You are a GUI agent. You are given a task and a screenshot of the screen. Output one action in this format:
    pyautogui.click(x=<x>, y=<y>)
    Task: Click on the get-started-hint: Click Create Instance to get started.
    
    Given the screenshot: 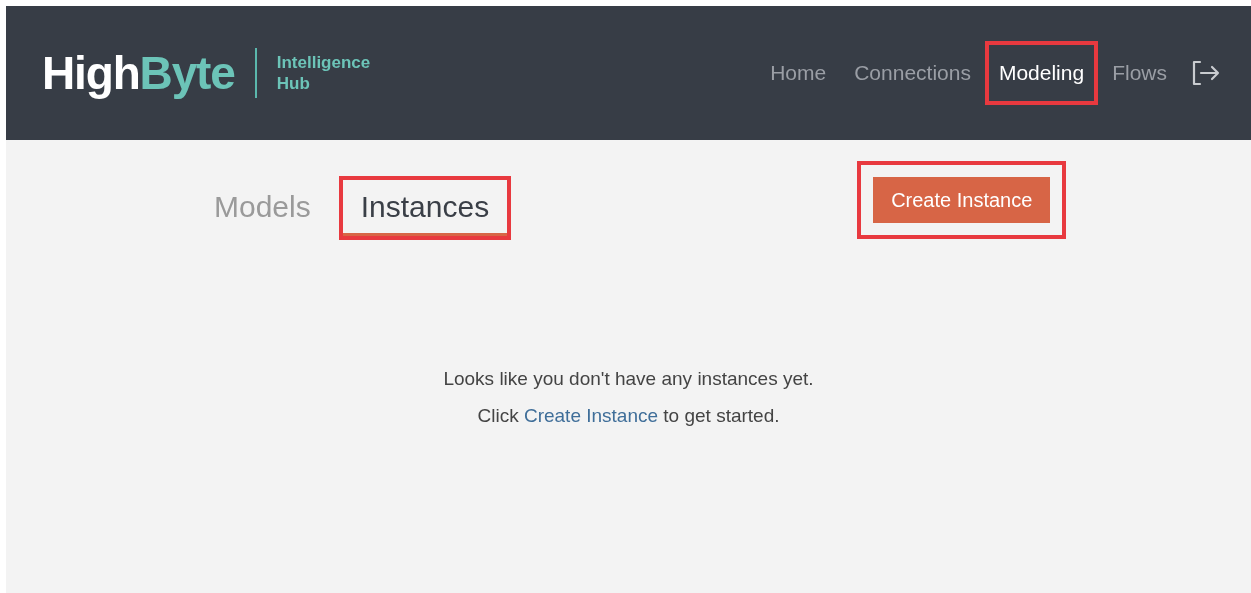 What is the action you would take?
    pyautogui.click(x=628, y=415)
    